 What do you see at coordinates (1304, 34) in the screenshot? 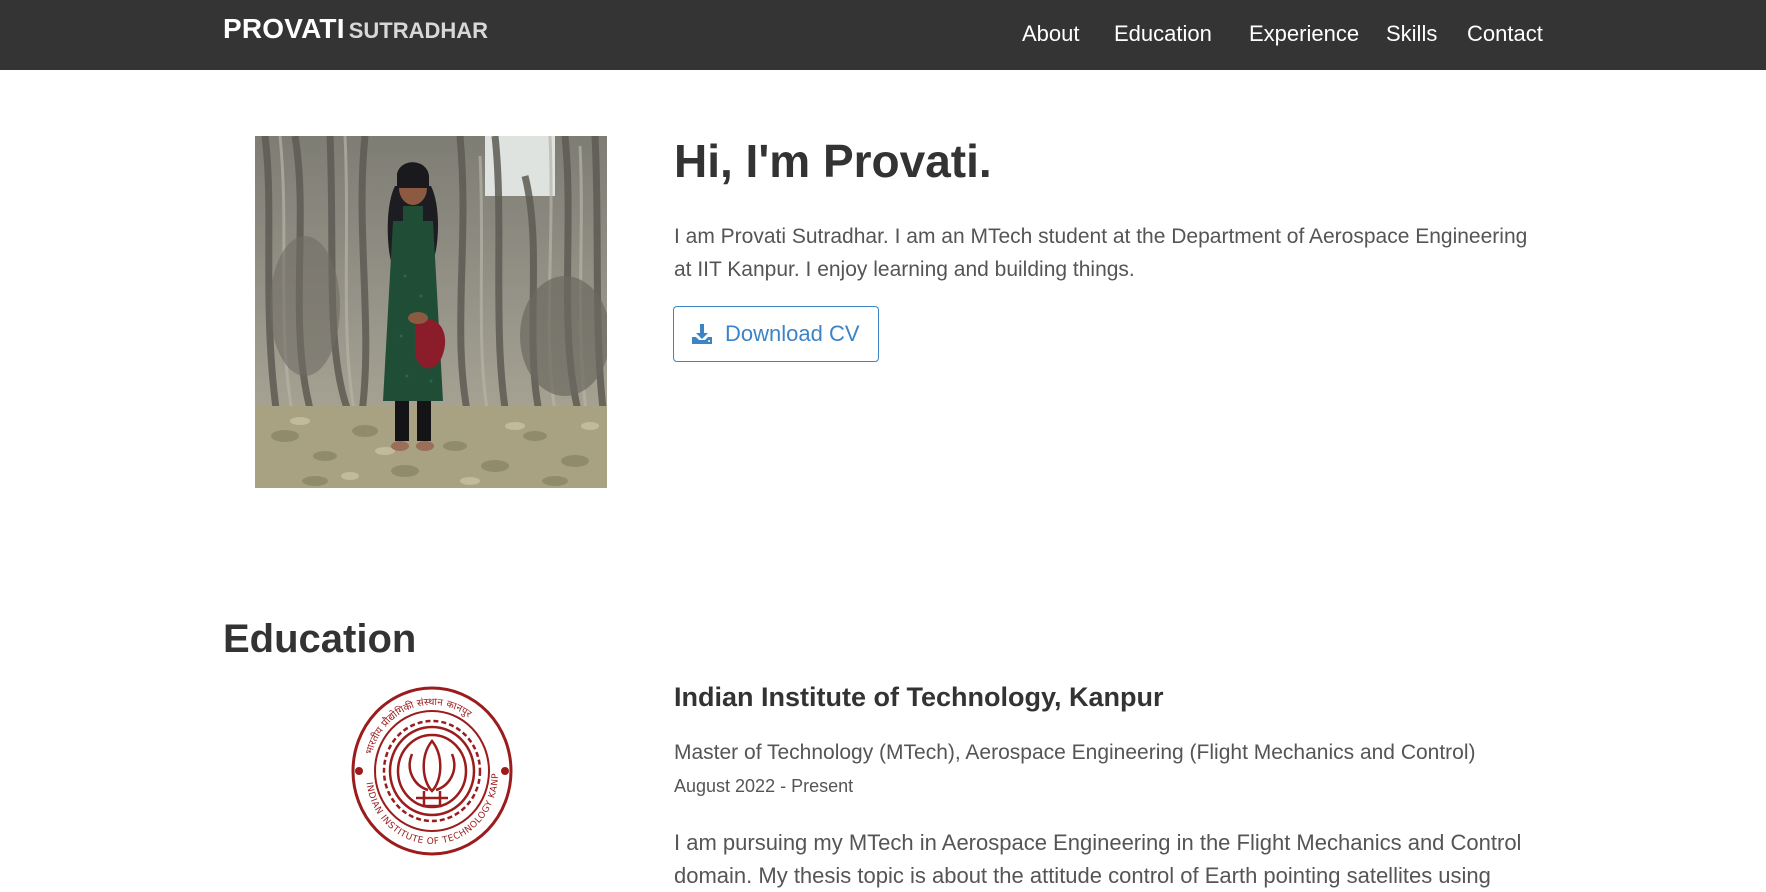
I see `nav-experience: Experience` at bounding box center [1304, 34].